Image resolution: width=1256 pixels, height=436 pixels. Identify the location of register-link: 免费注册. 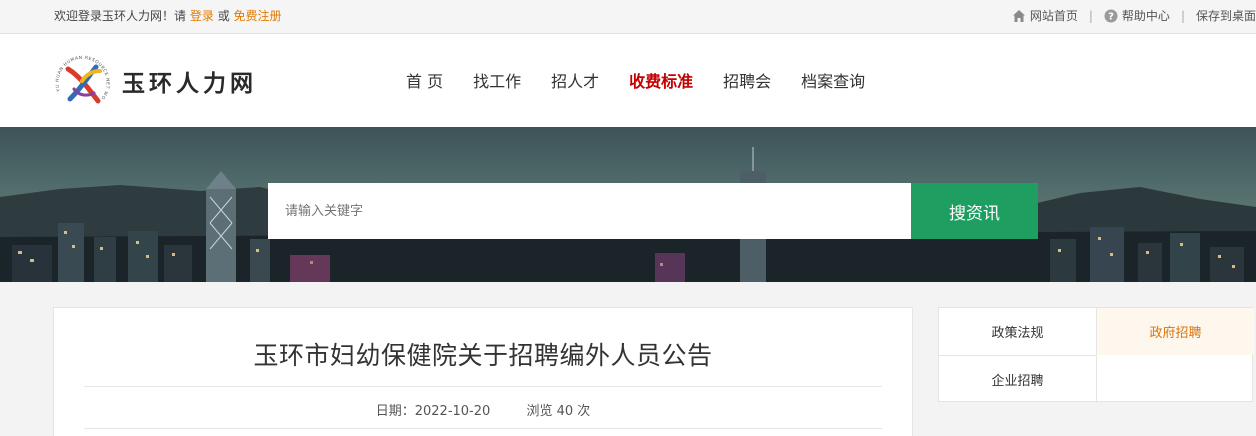
(258, 16).